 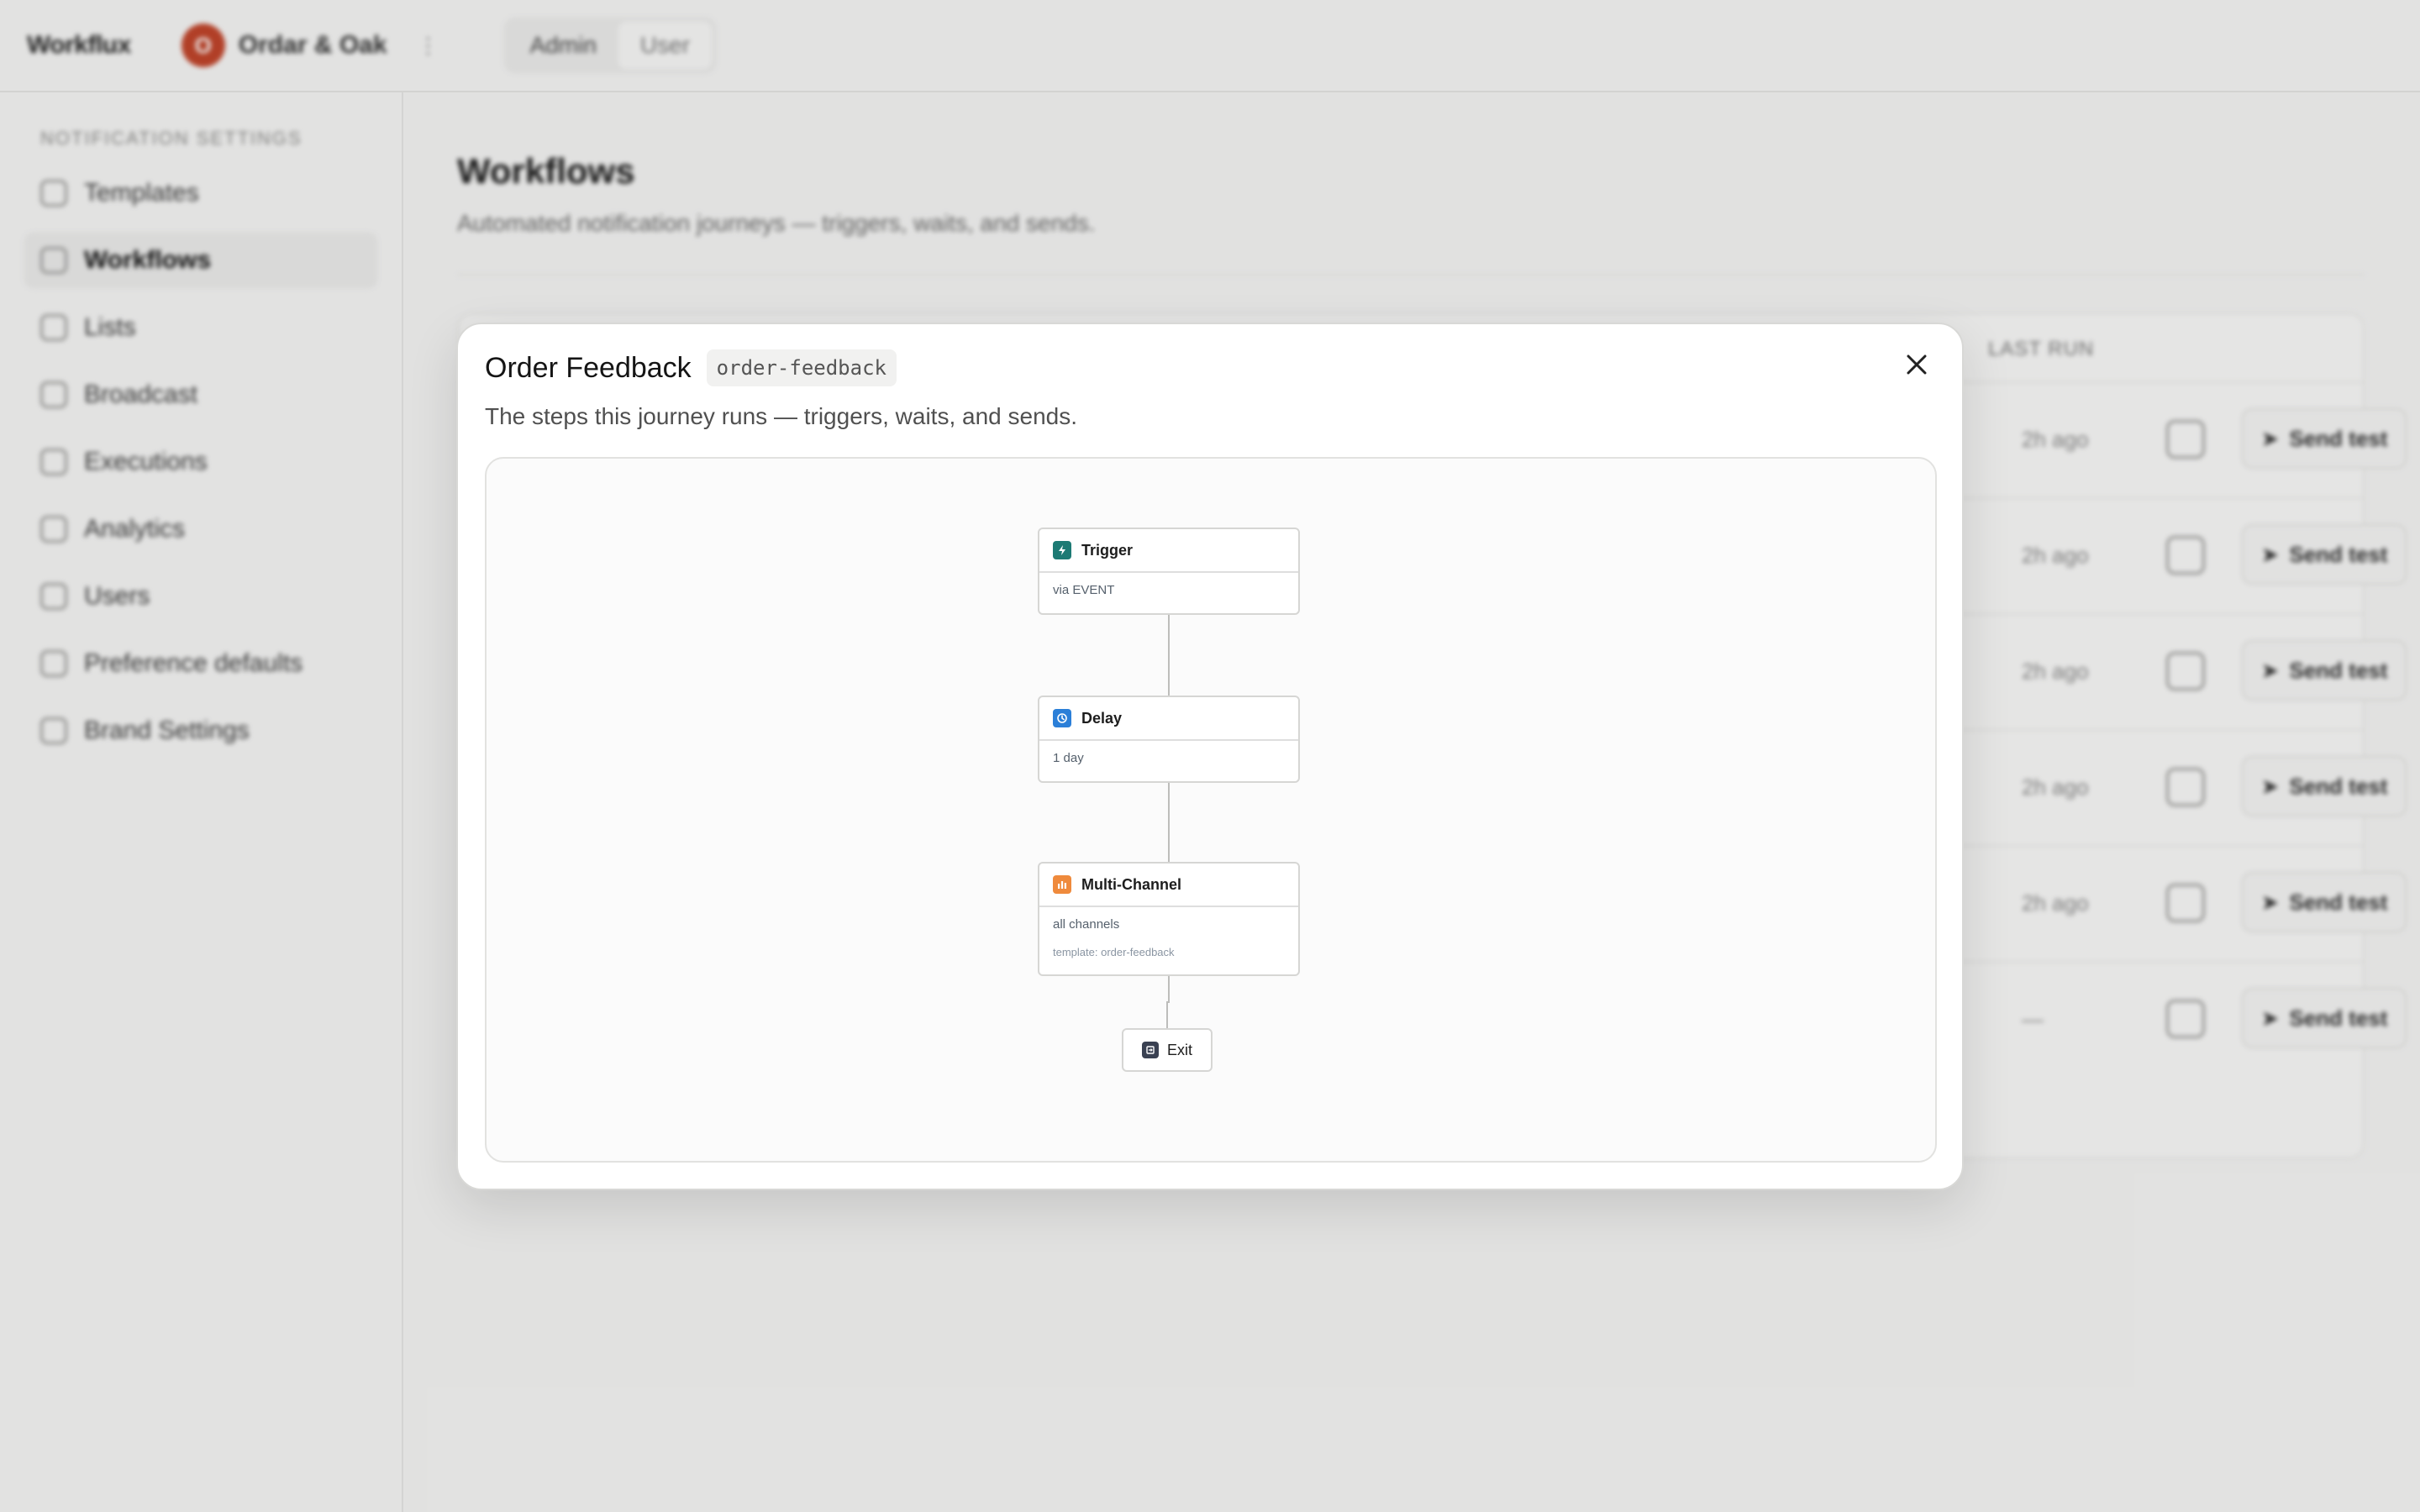 What do you see at coordinates (1102, 718) in the screenshot?
I see `step-title: Delay` at bounding box center [1102, 718].